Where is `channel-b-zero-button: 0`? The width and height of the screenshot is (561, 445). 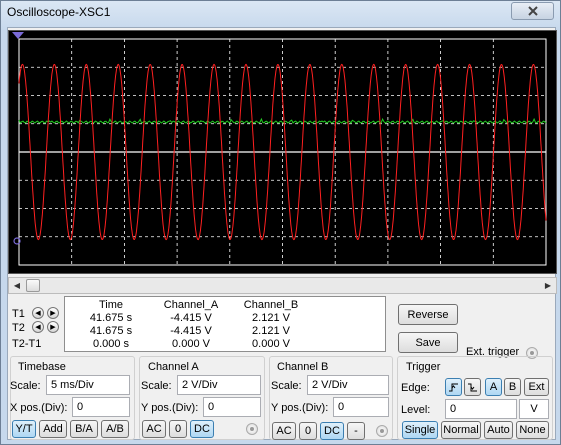 channel-b-zero-button: 0 is located at coordinates (308, 431).